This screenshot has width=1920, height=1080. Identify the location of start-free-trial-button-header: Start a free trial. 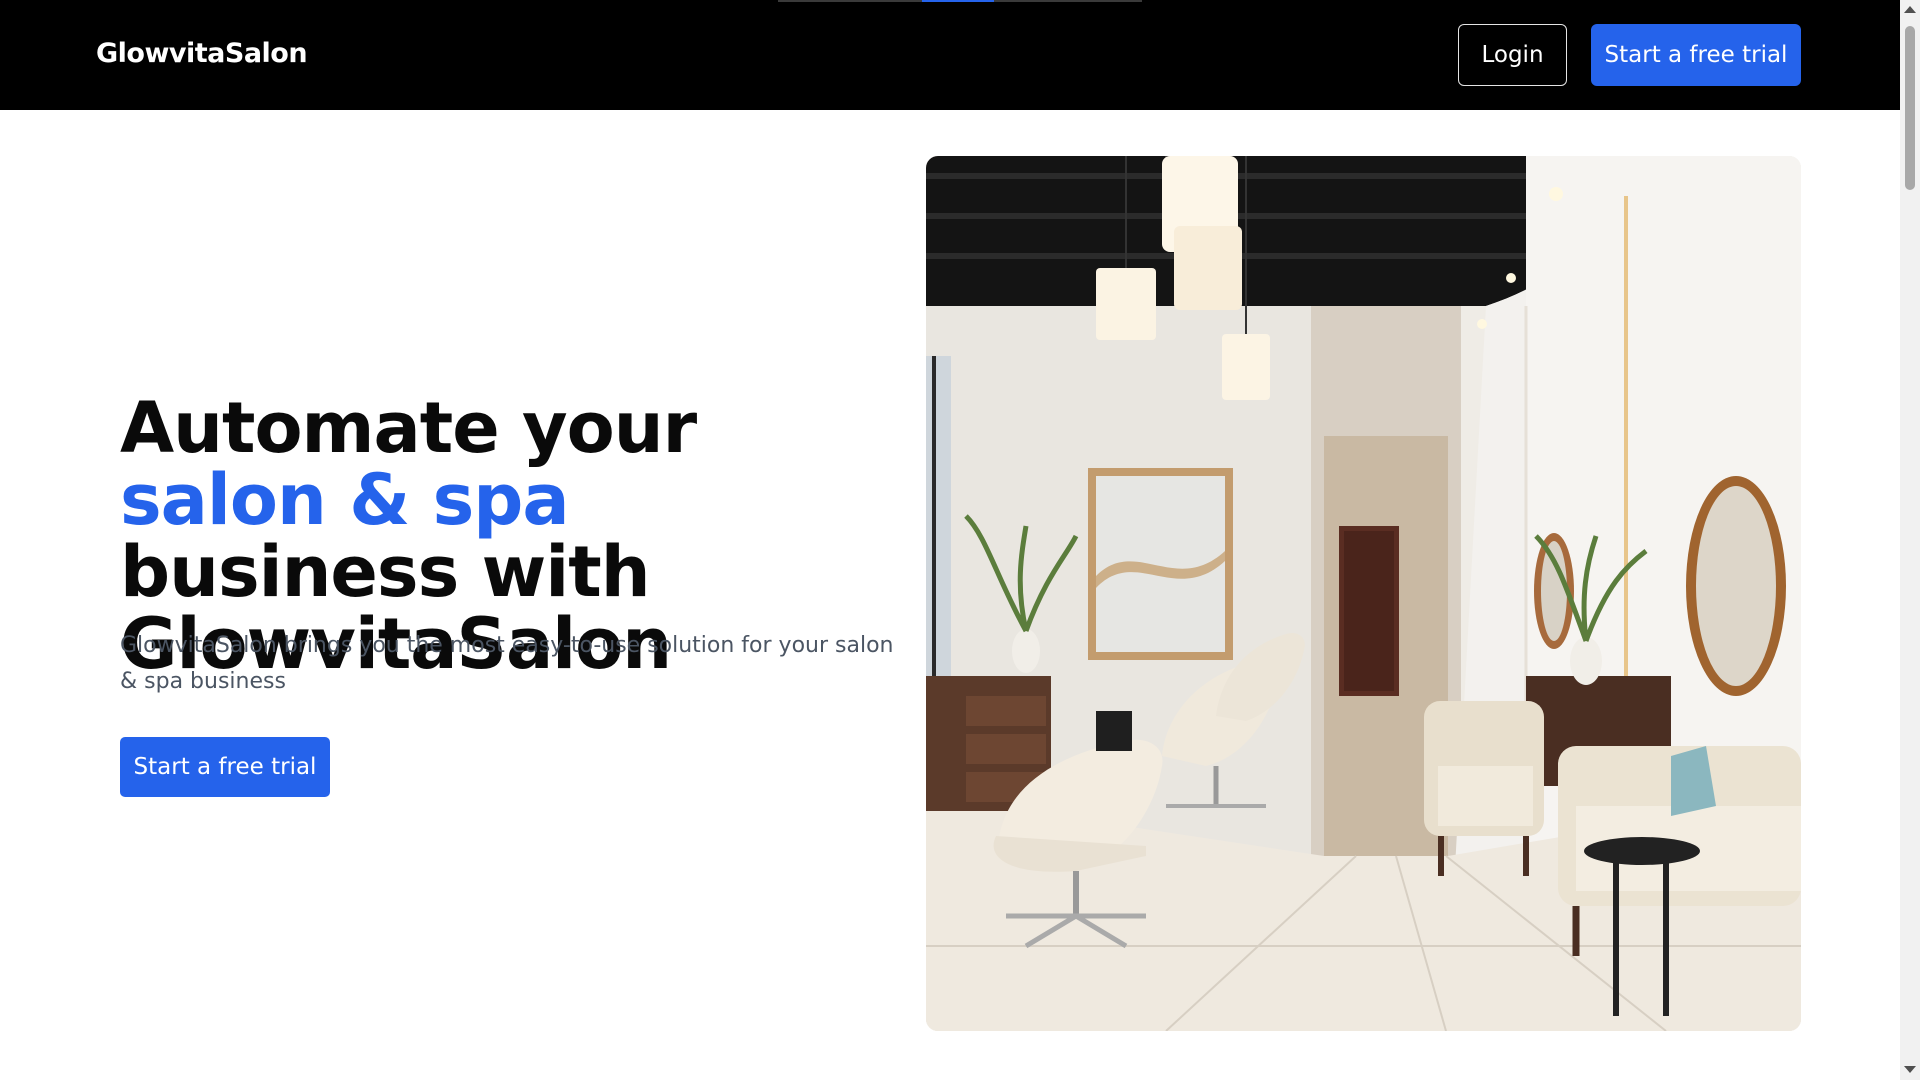
(1696, 55).